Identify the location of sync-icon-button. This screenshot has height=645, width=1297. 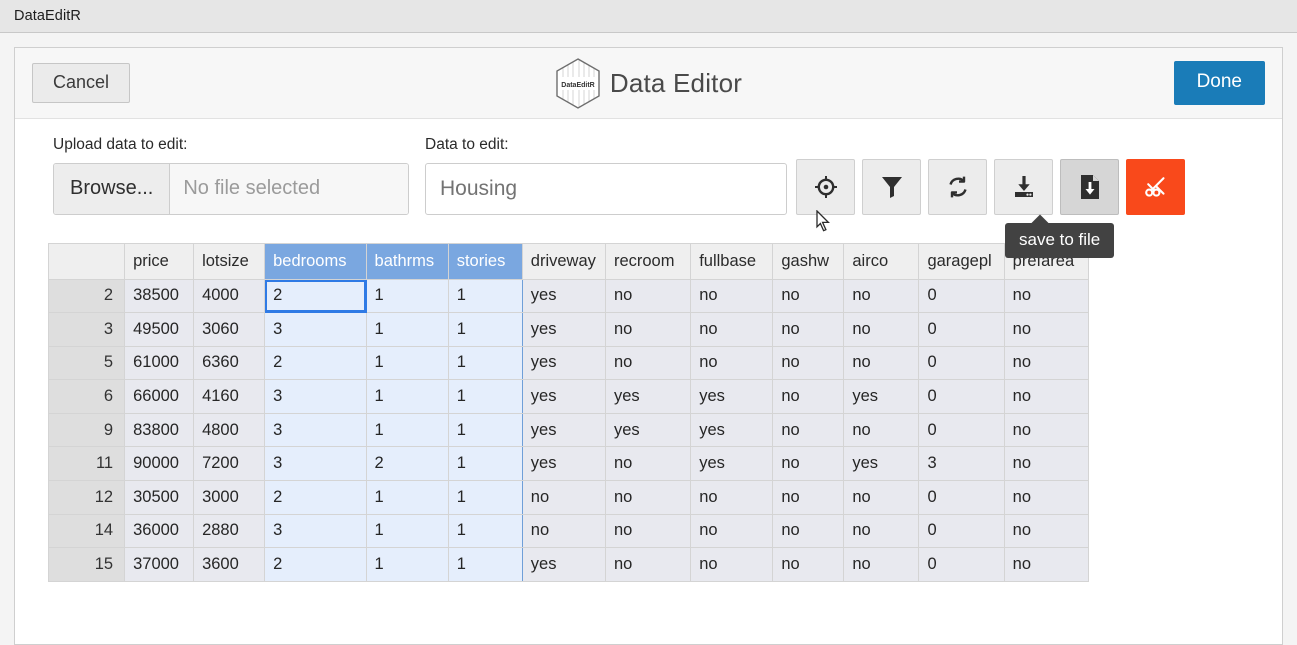
(957, 186).